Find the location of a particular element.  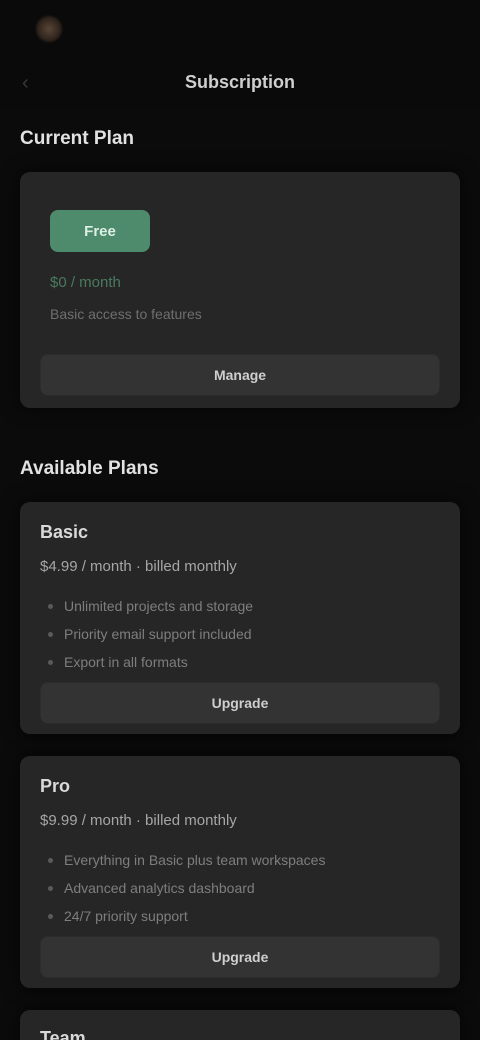

upgrade-basic-button: Upgrade is located at coordinates (240, 703).